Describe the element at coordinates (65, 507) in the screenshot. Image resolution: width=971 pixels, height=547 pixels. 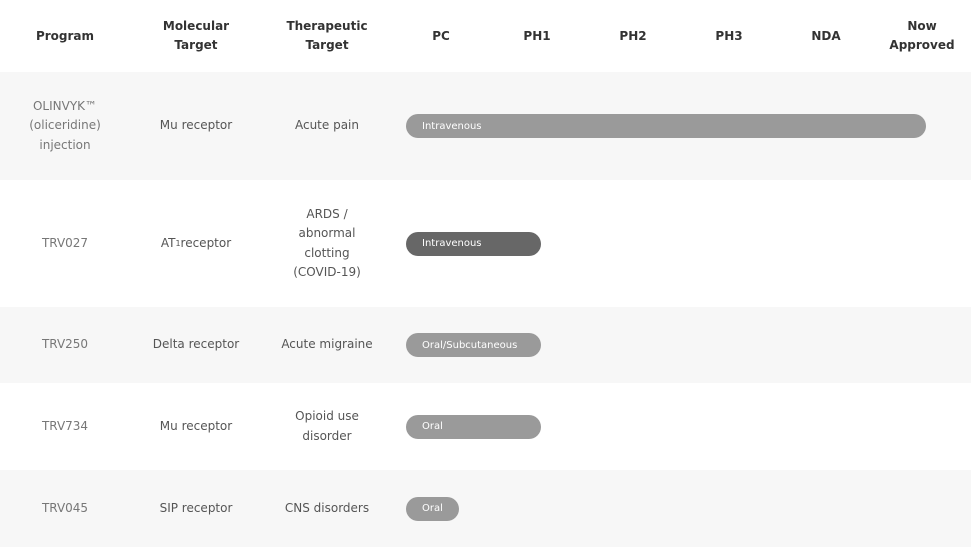
I see `program-cell: TRV045` at that location.